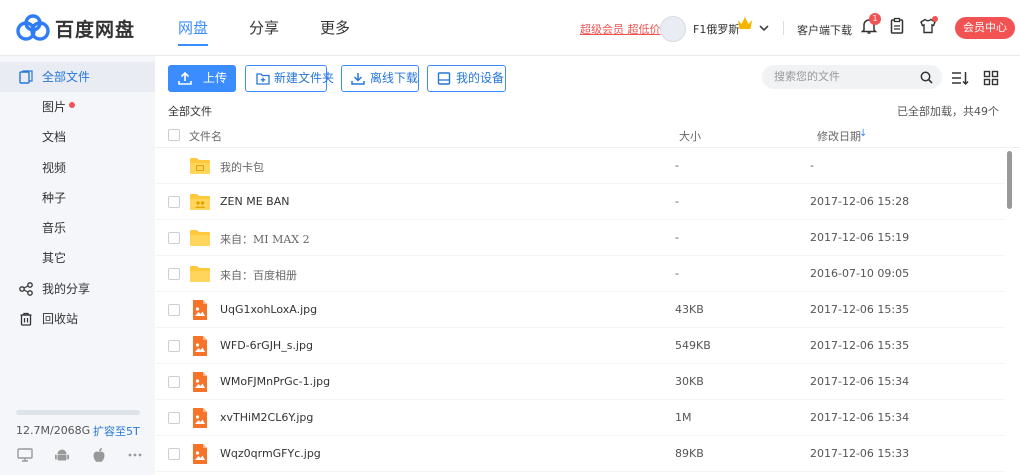 The width and height of the screenshot is (1020, 475). I want to click on nav-tab-share: 分享, so click(264, 28).